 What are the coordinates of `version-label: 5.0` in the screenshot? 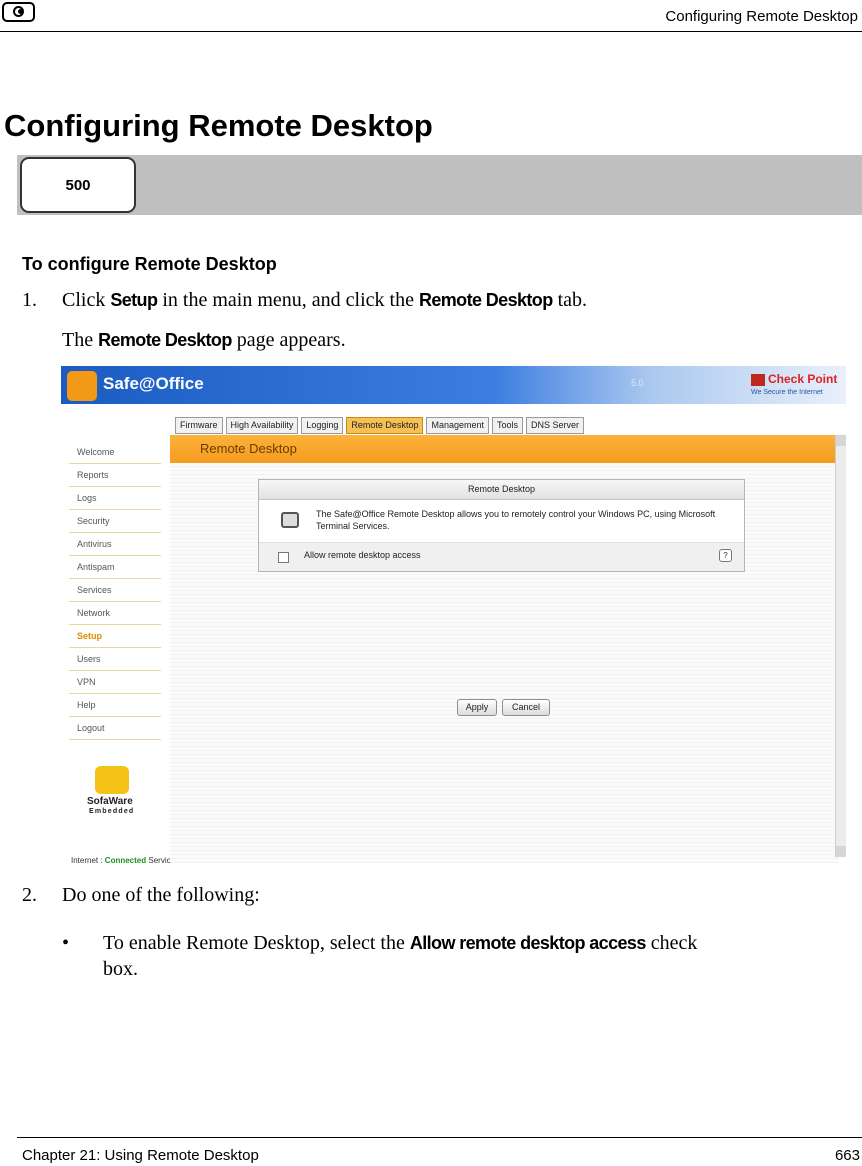 It's located at (637, 383).